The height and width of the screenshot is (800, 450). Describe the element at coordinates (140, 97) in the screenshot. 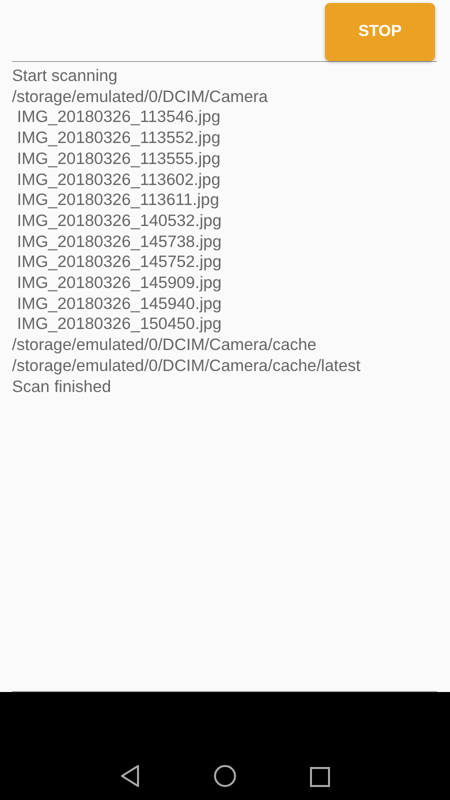

I see `directory-path: /storage/emulated/0/DCIM/Camera` at that location.